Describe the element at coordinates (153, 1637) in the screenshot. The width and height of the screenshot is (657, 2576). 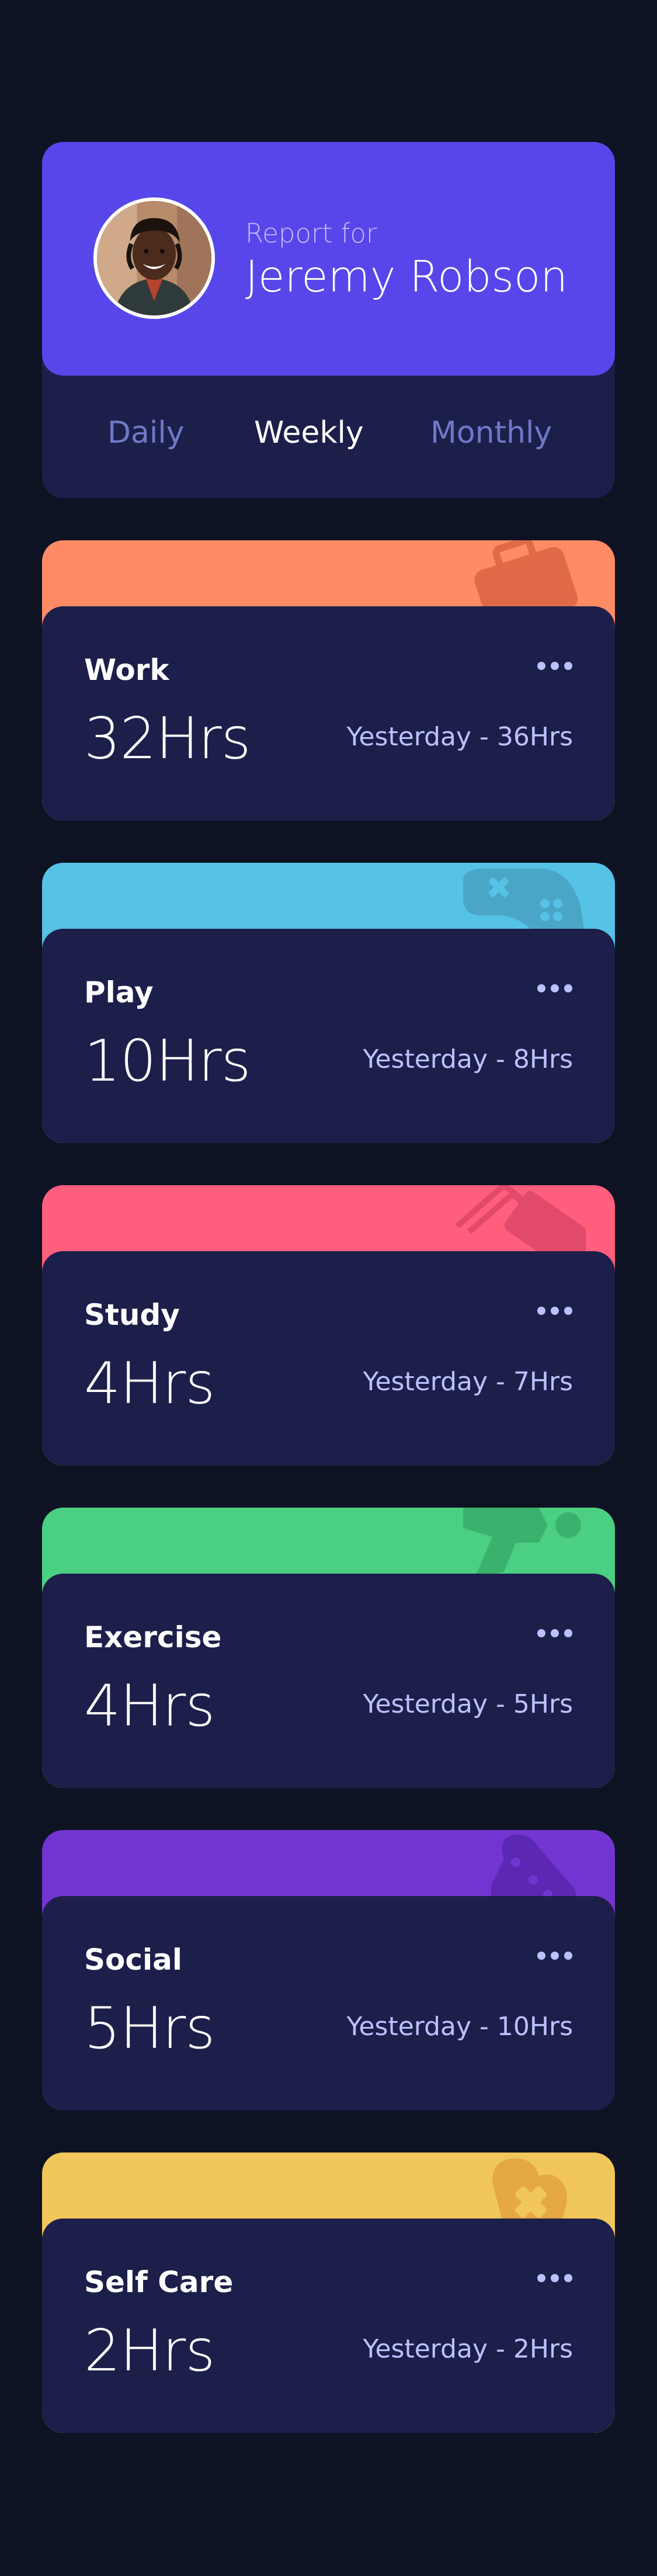
I see `activity-title: Exercise` at that location.